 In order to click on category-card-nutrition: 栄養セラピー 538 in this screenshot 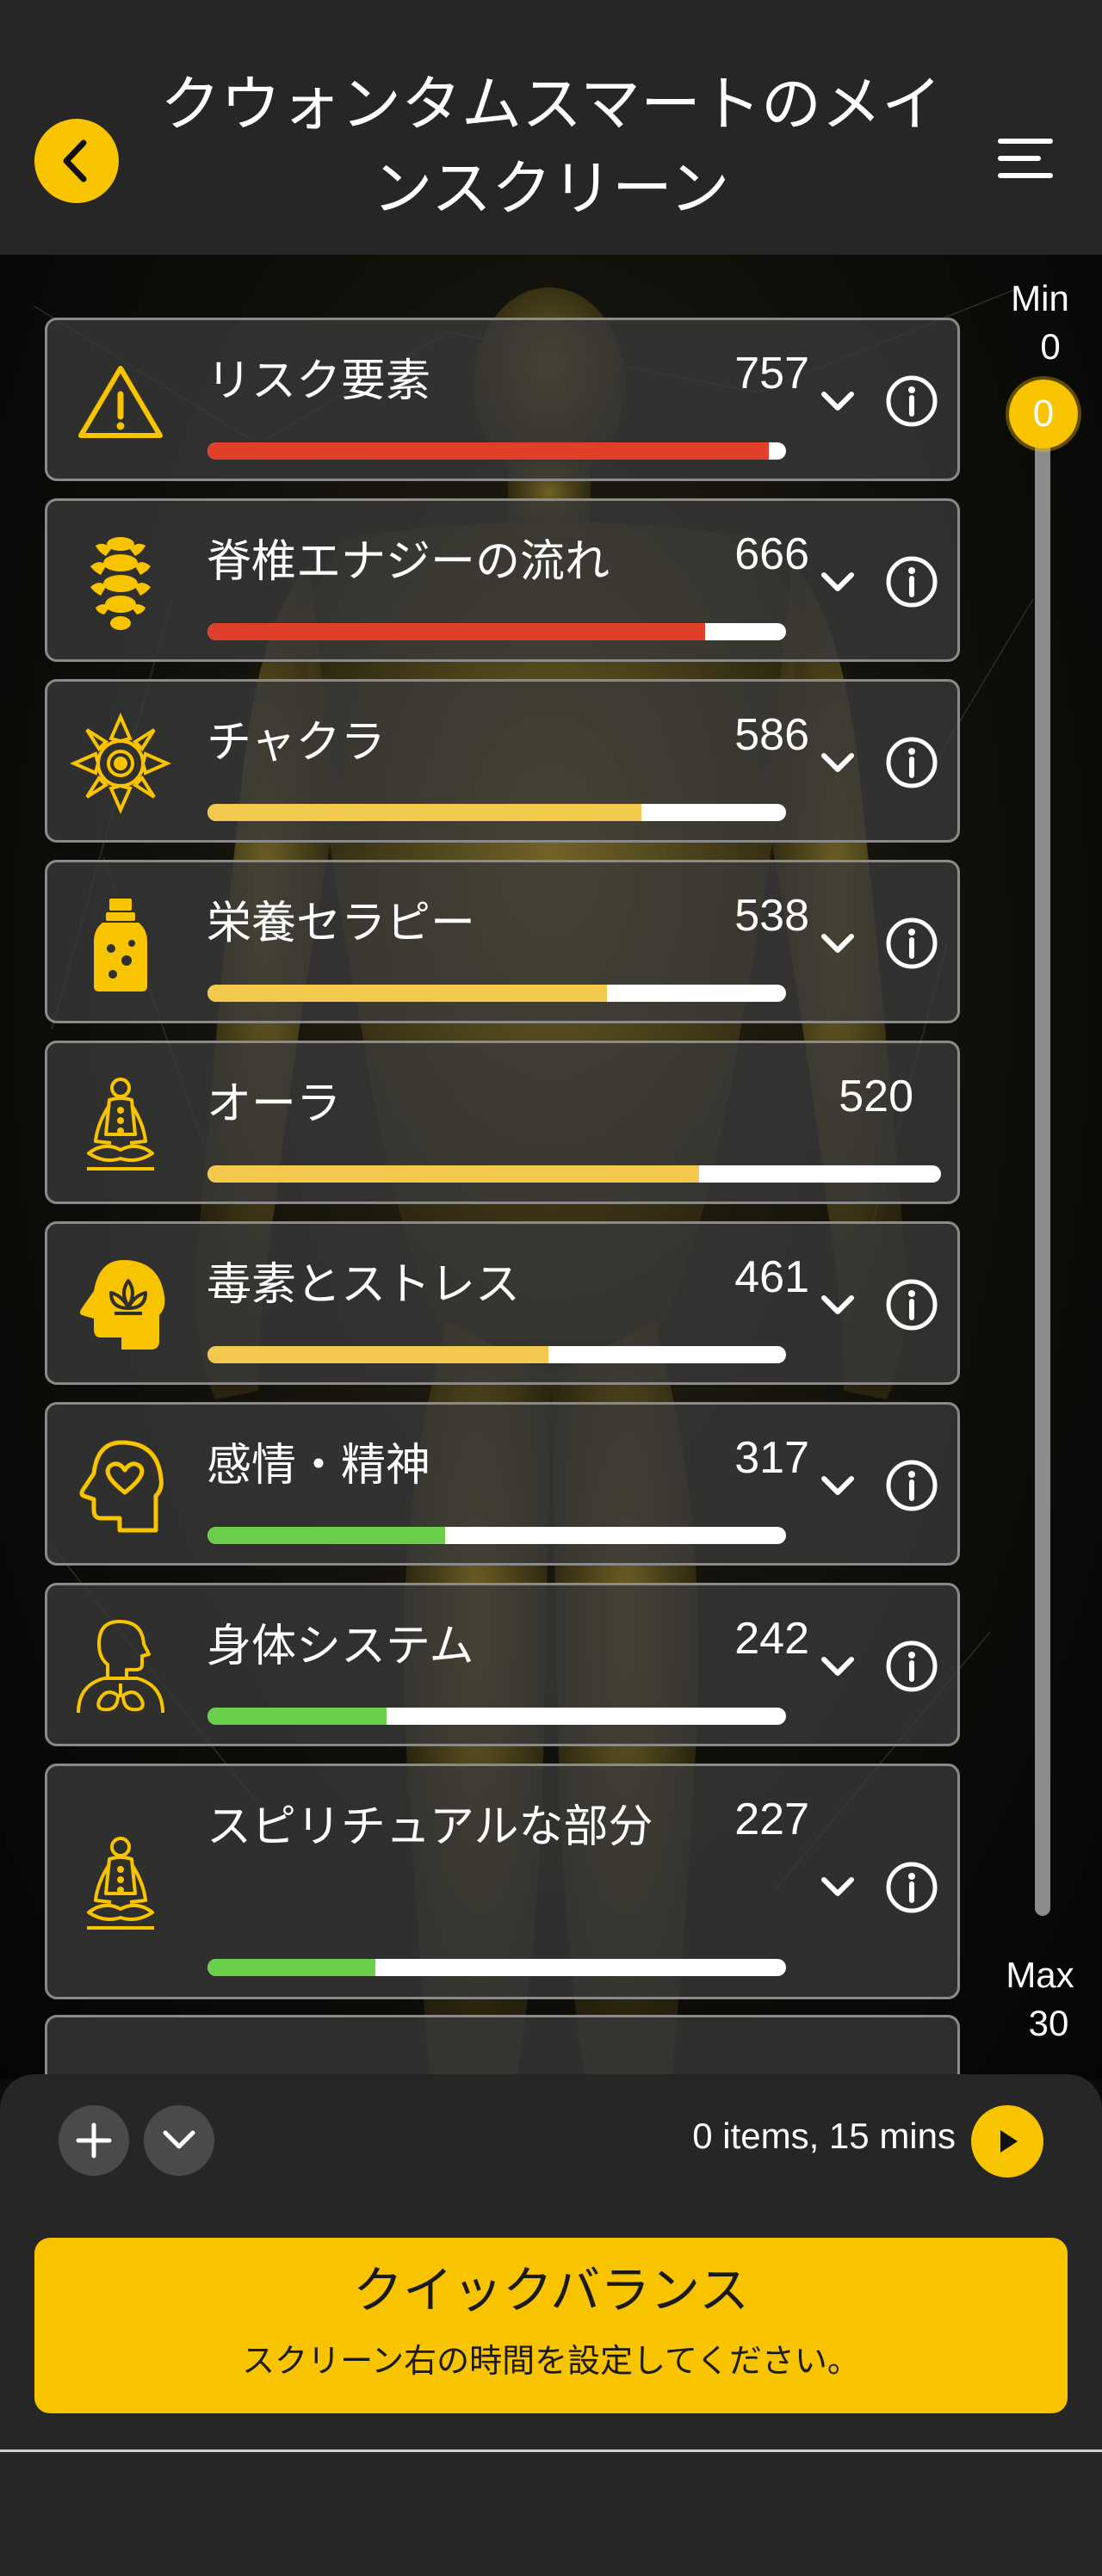, I will do `click(503, 941)`.